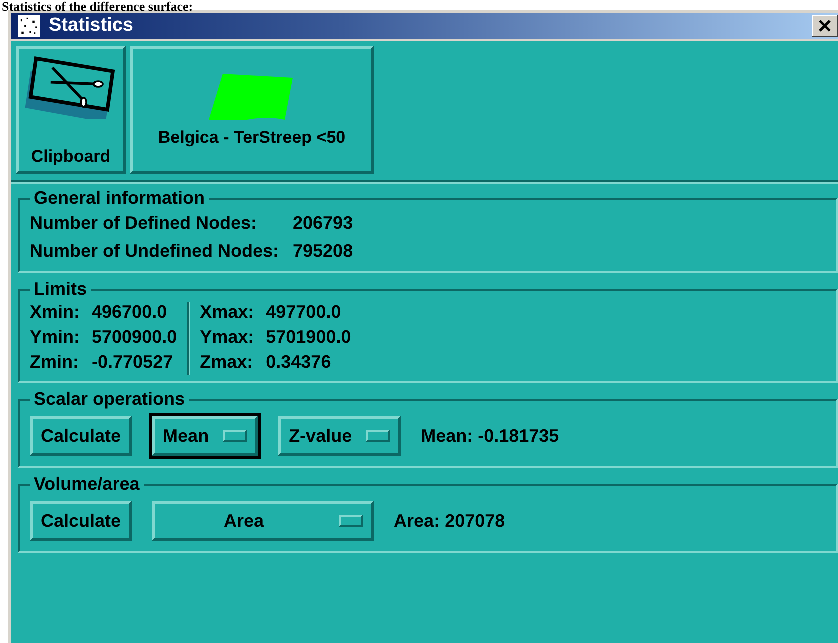  Describe the element at coordinates (490, 436) in the screenshot. I see `result-text: Mean: -0.181735` at that location.